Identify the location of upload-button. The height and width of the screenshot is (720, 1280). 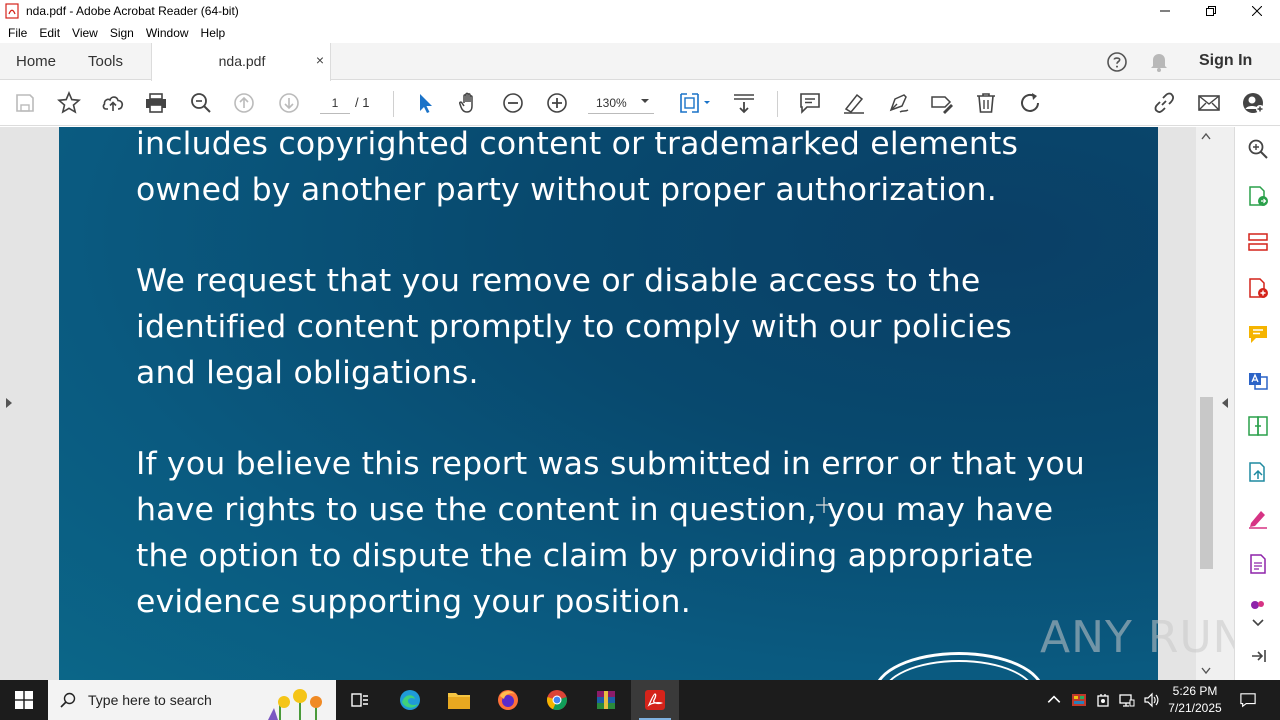
(113, 103).